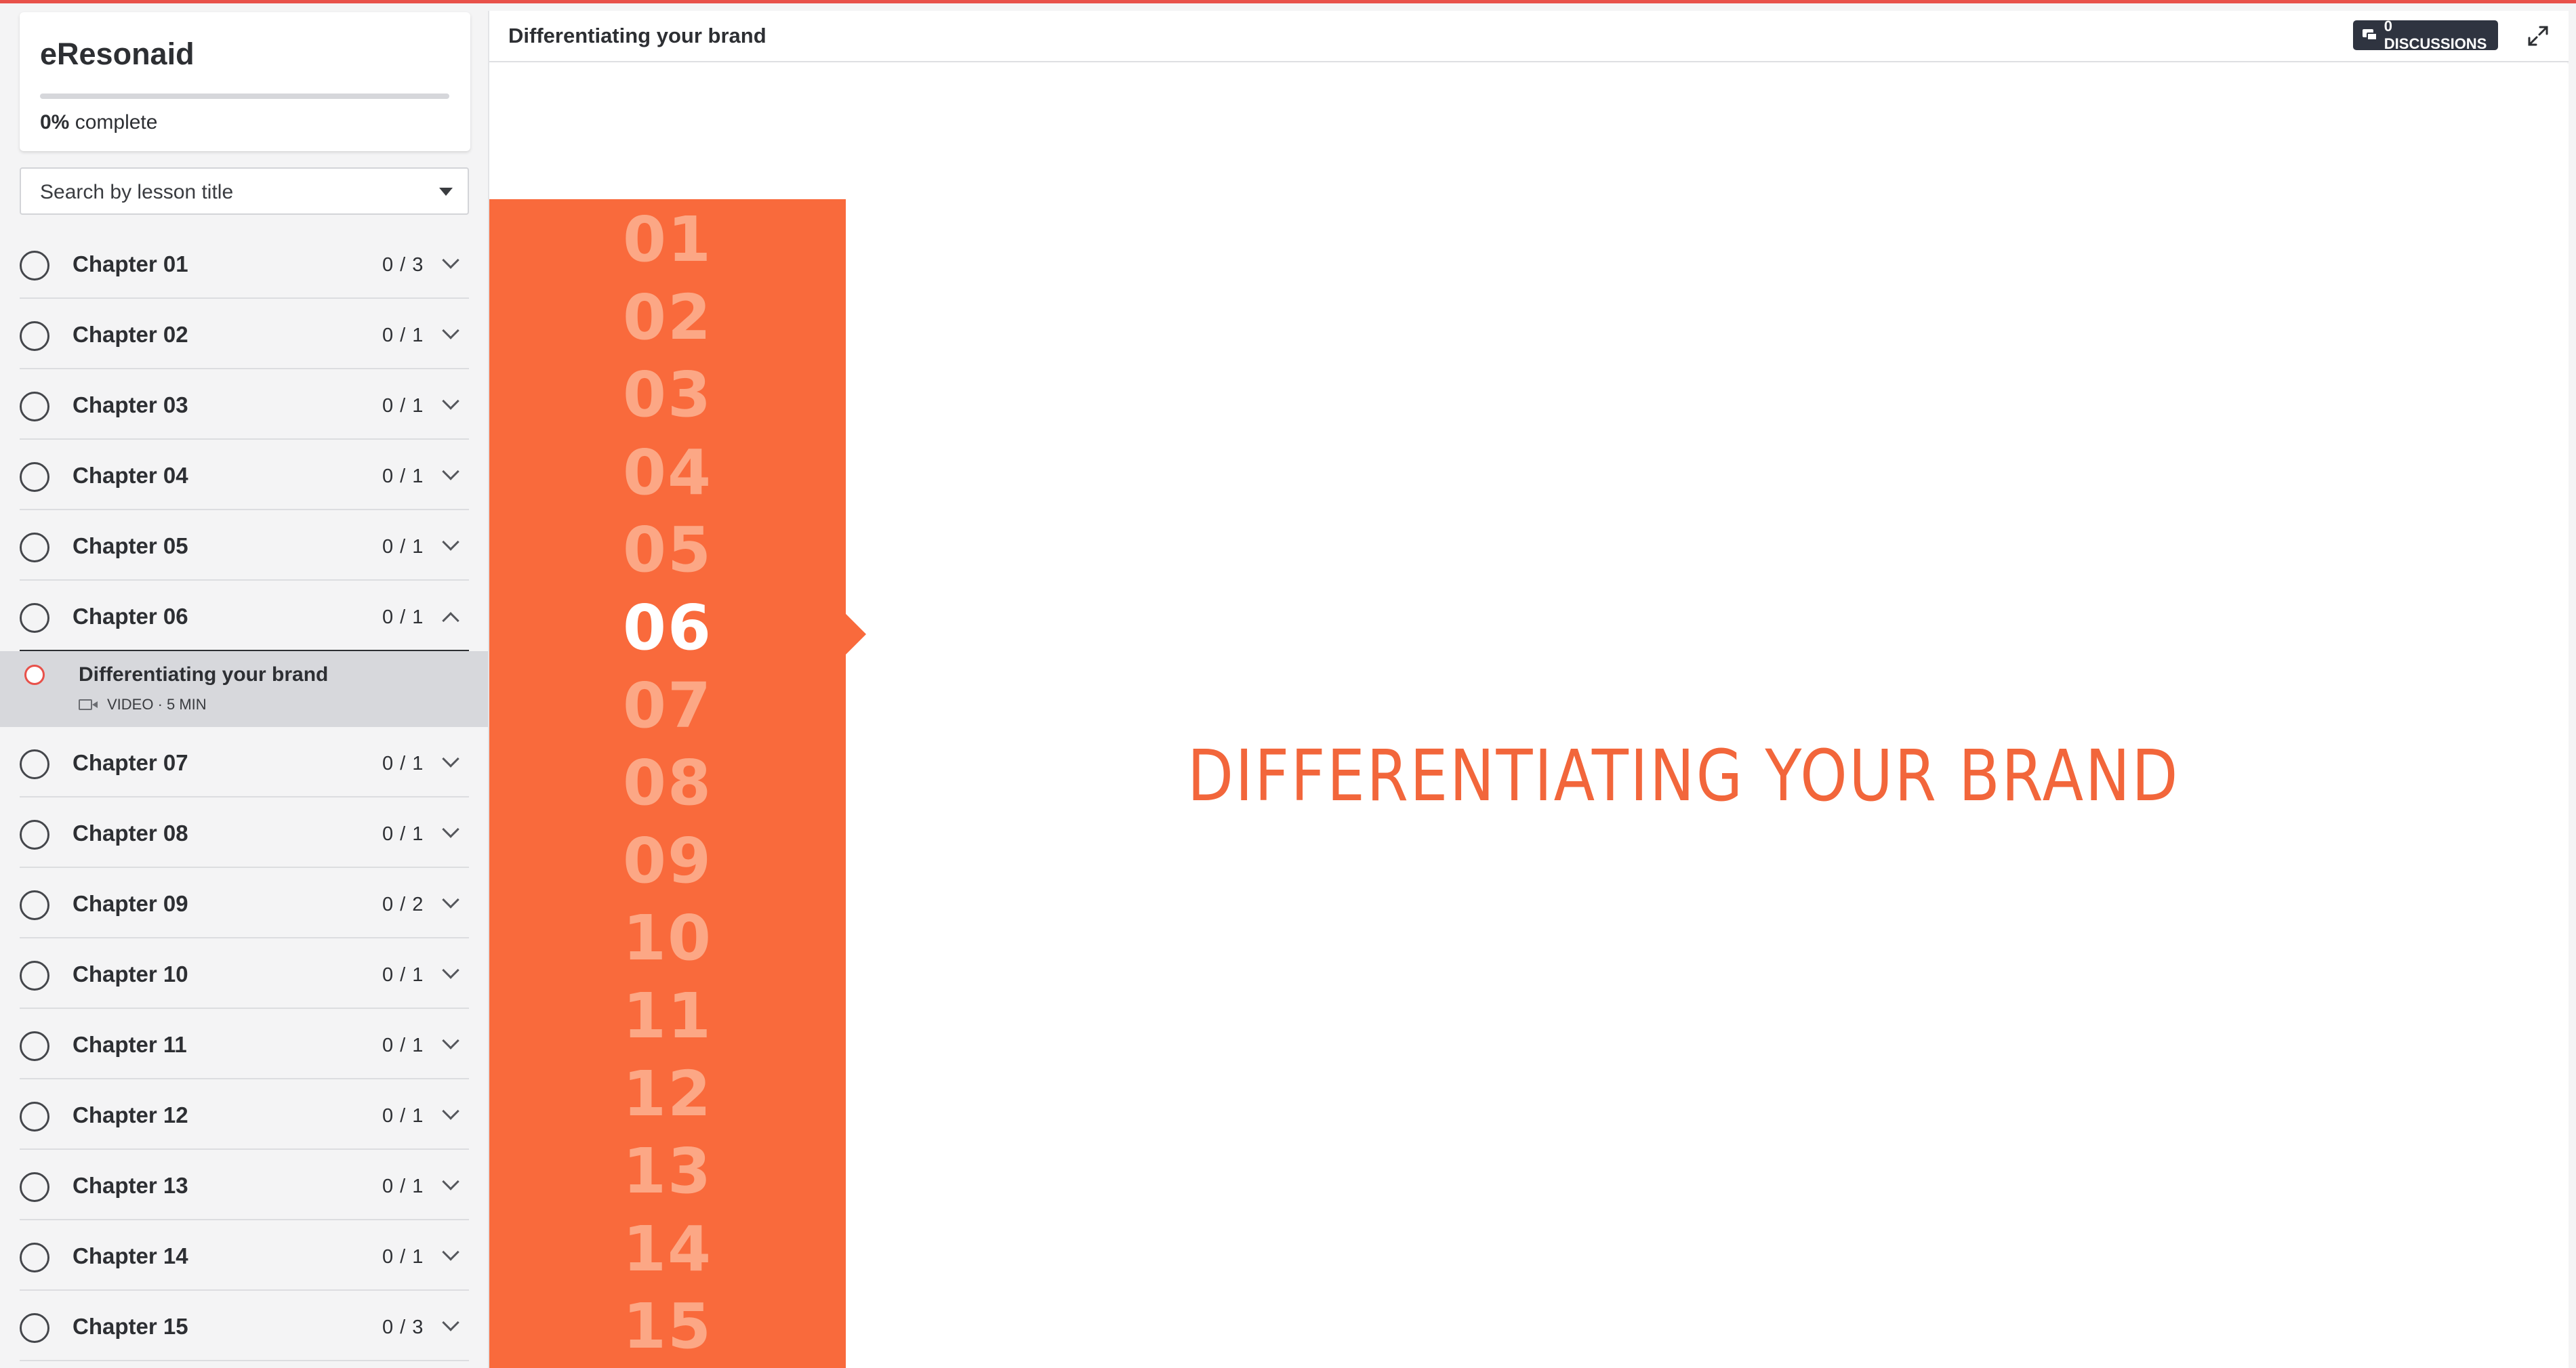 The height and width of the screenshot is (1368, 2576). What do you see at coordinates (668, 239) in the screenshot?
I see `slide-chapter-number: 01` at bounding box center [668, 239].